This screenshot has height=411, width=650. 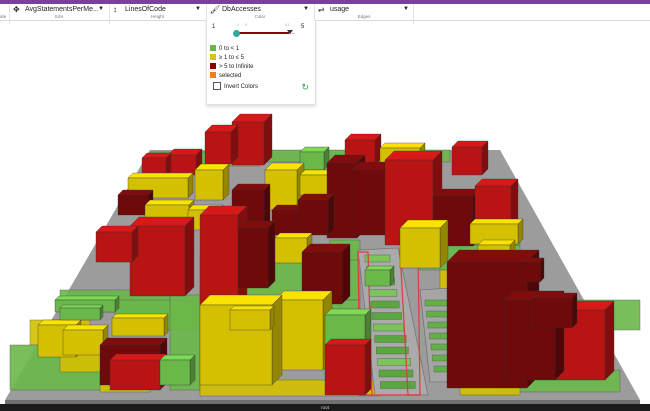 What do you see at coordinates (364, 12) in the screenshot?
I see `edges-metric-dropdown: ⇌ usage ▼ Edges` at bounding box center [364, 12].